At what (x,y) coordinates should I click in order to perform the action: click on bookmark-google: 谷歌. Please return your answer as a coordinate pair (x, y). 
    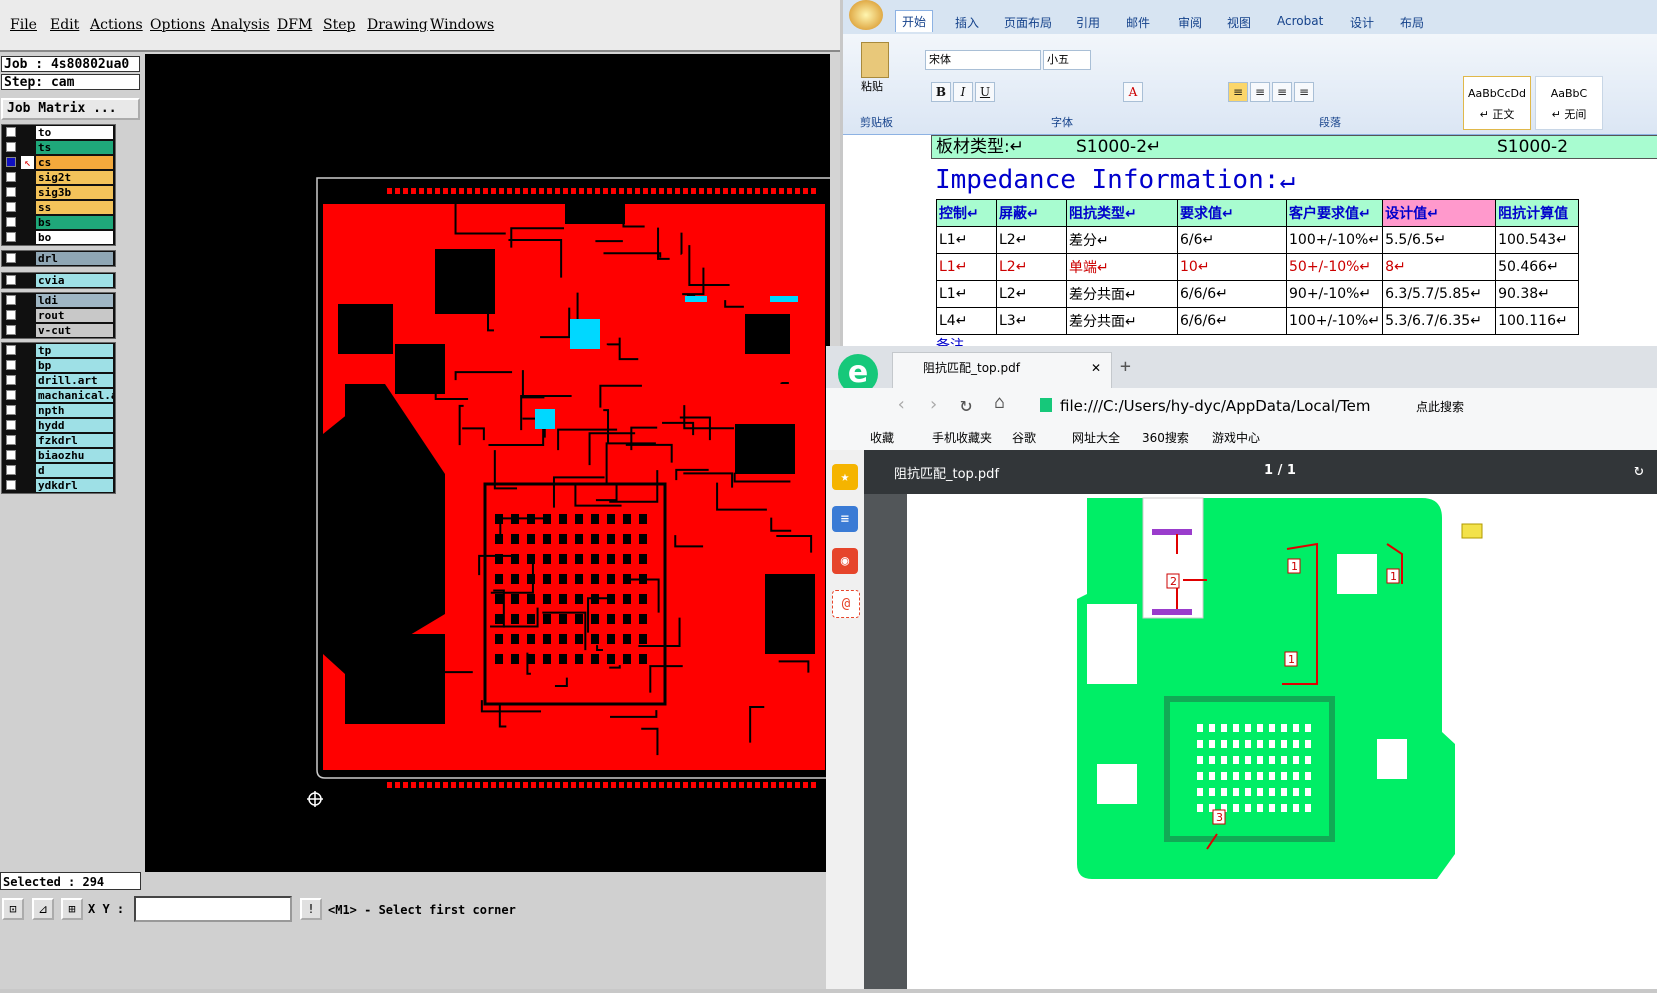
    Looking at the image, I should click on (1024, 437).